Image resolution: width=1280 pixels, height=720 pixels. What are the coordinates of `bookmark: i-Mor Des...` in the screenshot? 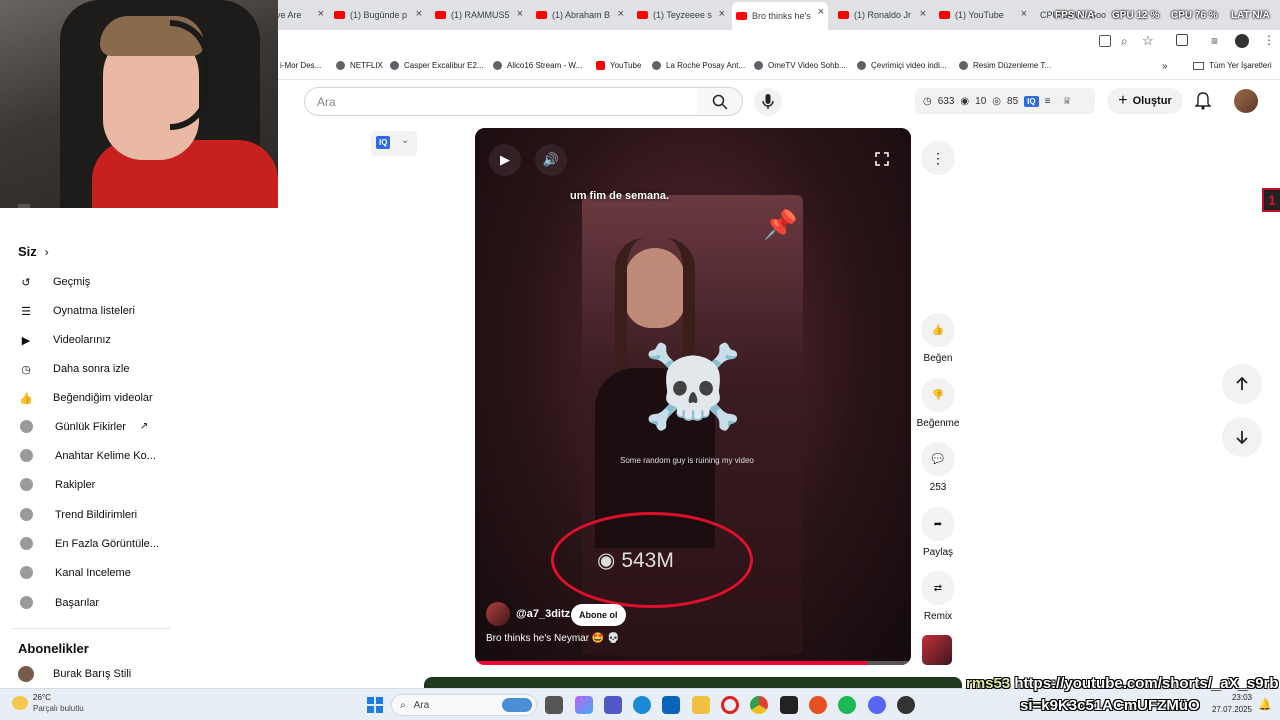 It's located at (300, 65).